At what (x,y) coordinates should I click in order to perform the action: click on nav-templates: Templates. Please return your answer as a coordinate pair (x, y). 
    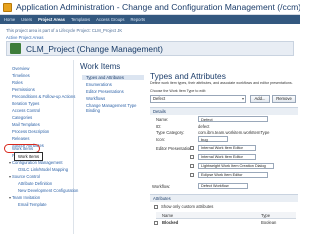
    Looking at the image, I should click on (80, 19).